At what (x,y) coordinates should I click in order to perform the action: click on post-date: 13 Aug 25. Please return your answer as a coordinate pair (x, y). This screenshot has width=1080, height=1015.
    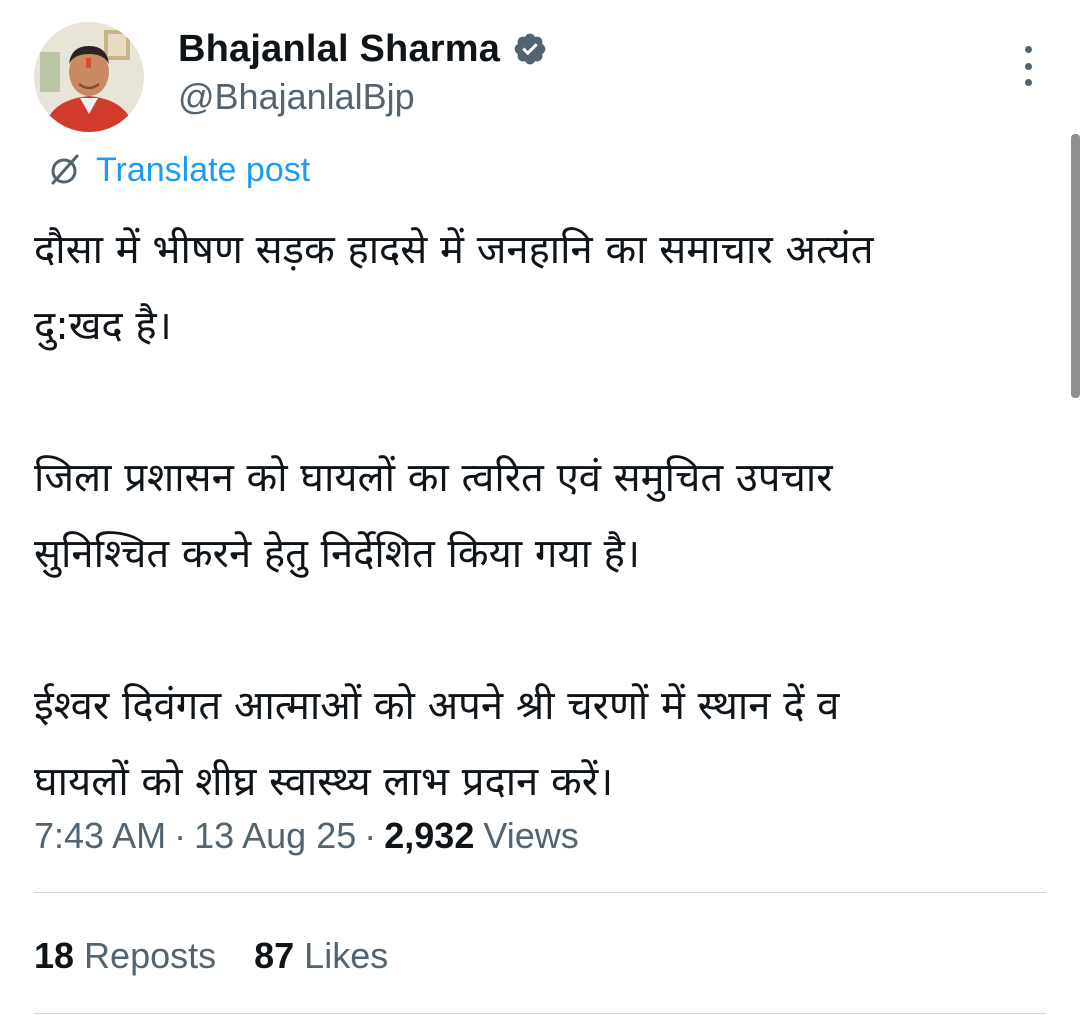
    Looking at the image, I should click on (275, 836).